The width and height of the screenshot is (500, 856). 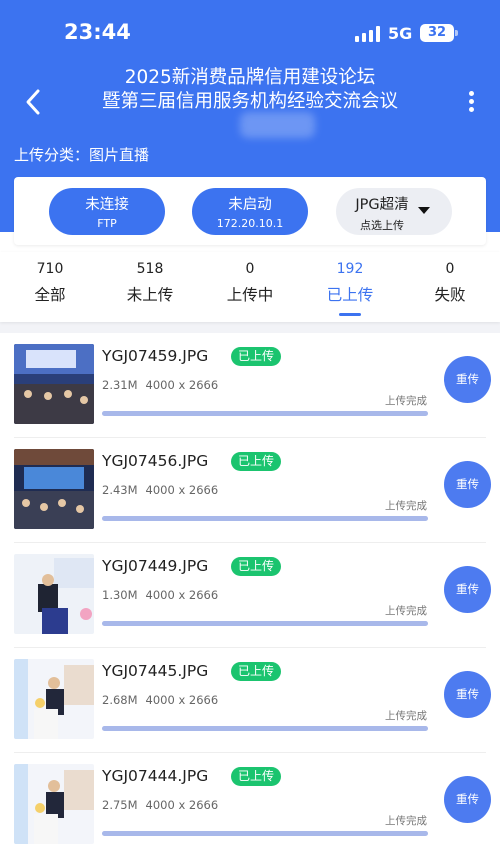 I want to click on more-vertical-icon, so click(x=472, y=101).